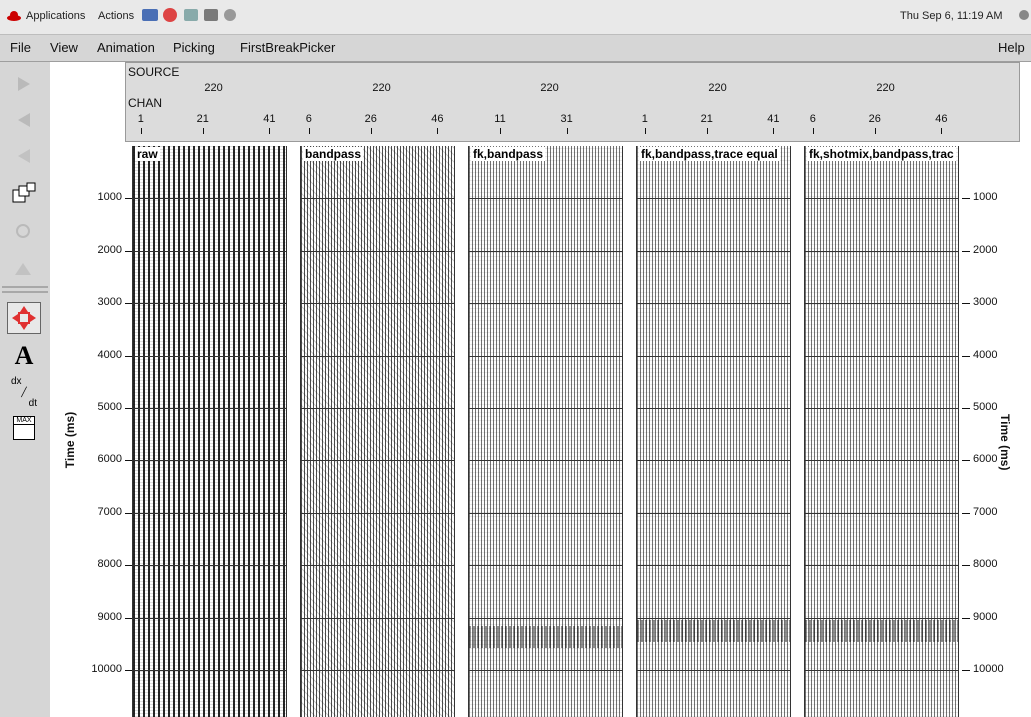 The width and height of the screenshot is (1031, 717). What do you see at coordinates (14, 17) in the screenshot?
I see `redhat-icon` at bounding box center [14, 17].